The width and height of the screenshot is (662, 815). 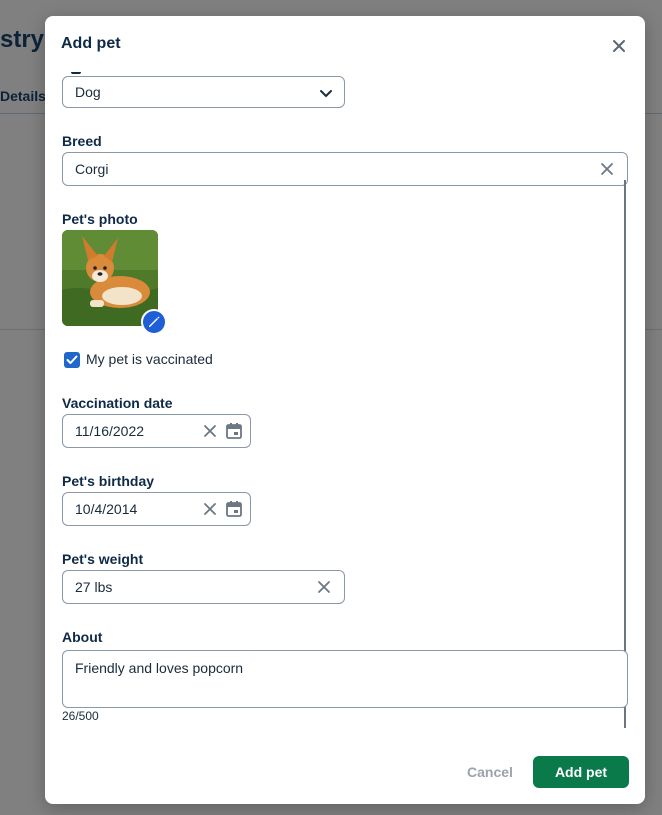 What do you see at coordinates (159, 668) in the screenshot?
I see `about-value: Friendly and loves popcorn` at bounding box center [159, 668].